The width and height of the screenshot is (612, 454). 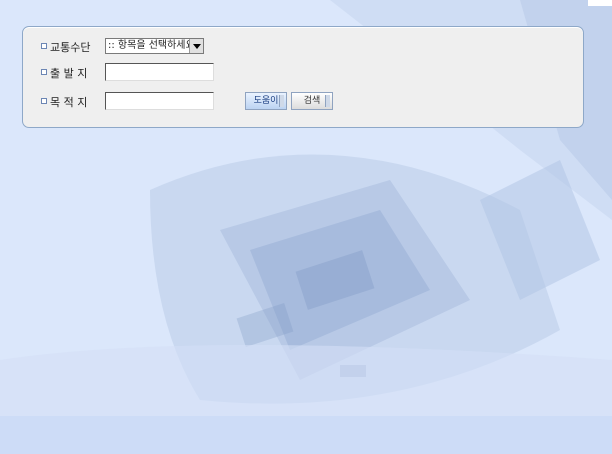 I want to click on transport-select-value: :: 항목을 선택하세요, so click(x=151, y=45).